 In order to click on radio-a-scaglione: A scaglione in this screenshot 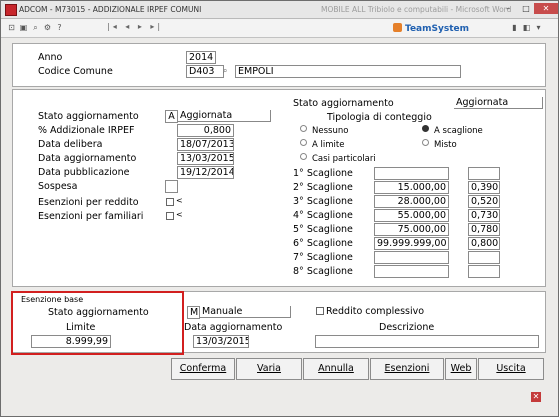, I will do `click(452, 130)`.